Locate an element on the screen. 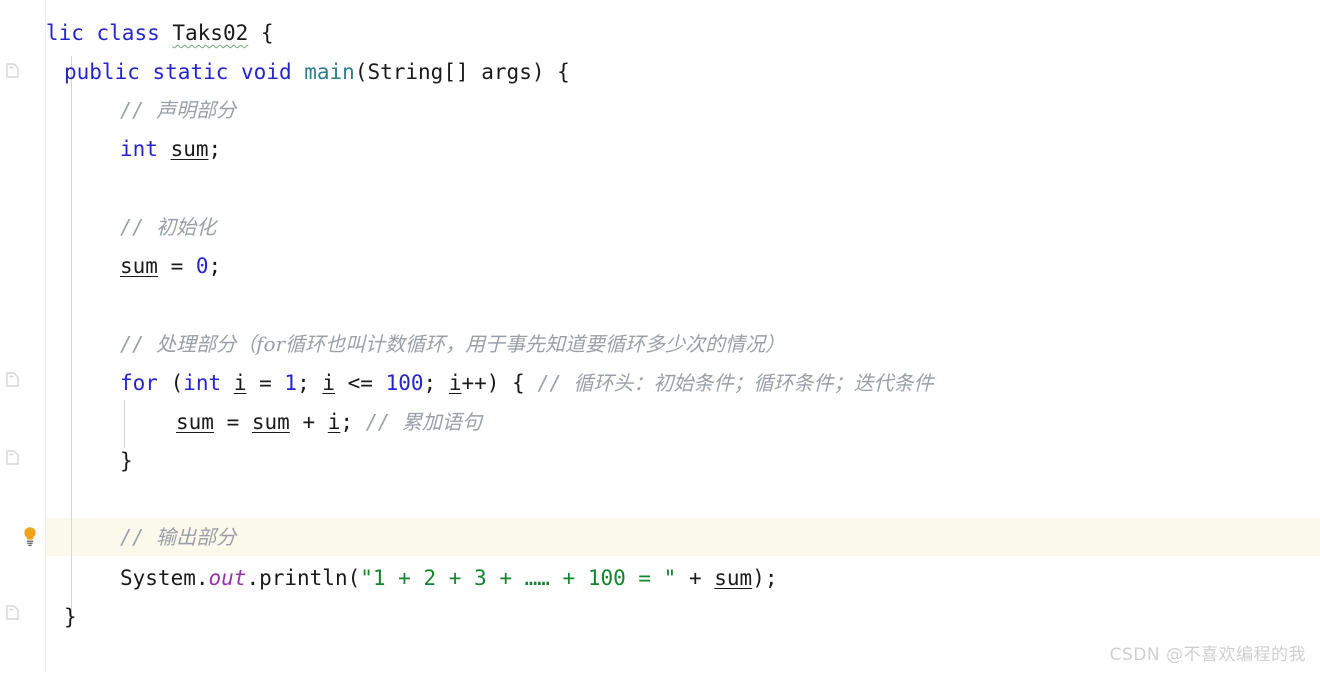 This screenshot has width=1320, height=675. code-line: sum = sum + i; // 累加语句 is located at coordinates (241, 422).